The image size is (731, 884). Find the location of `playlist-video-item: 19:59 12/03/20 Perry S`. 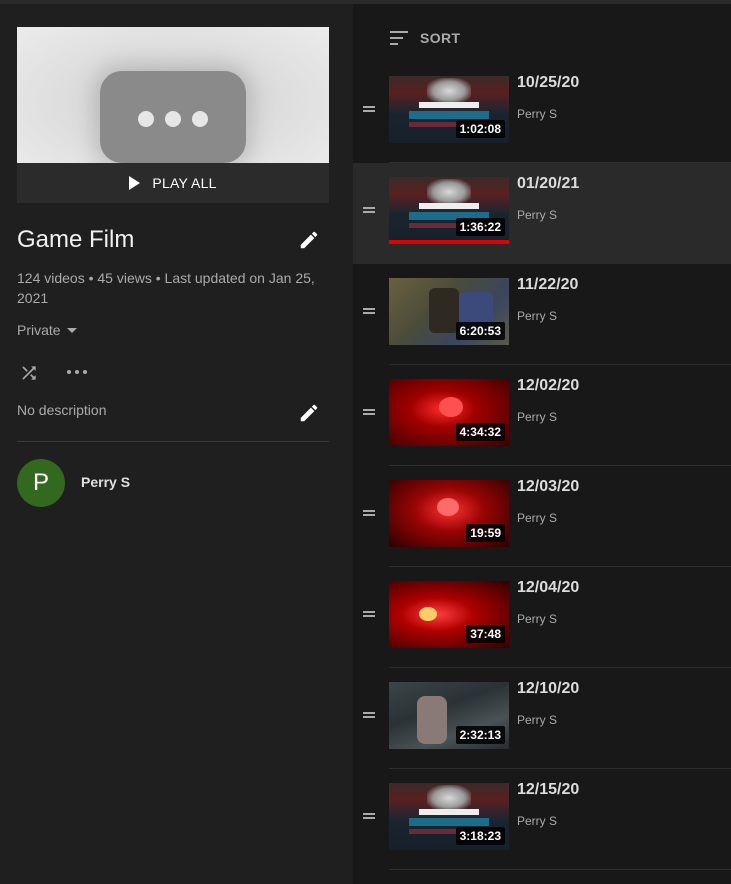

playlist-video-item: 19:59 12/03/20 Perry S is located at coordinates (542, 516).